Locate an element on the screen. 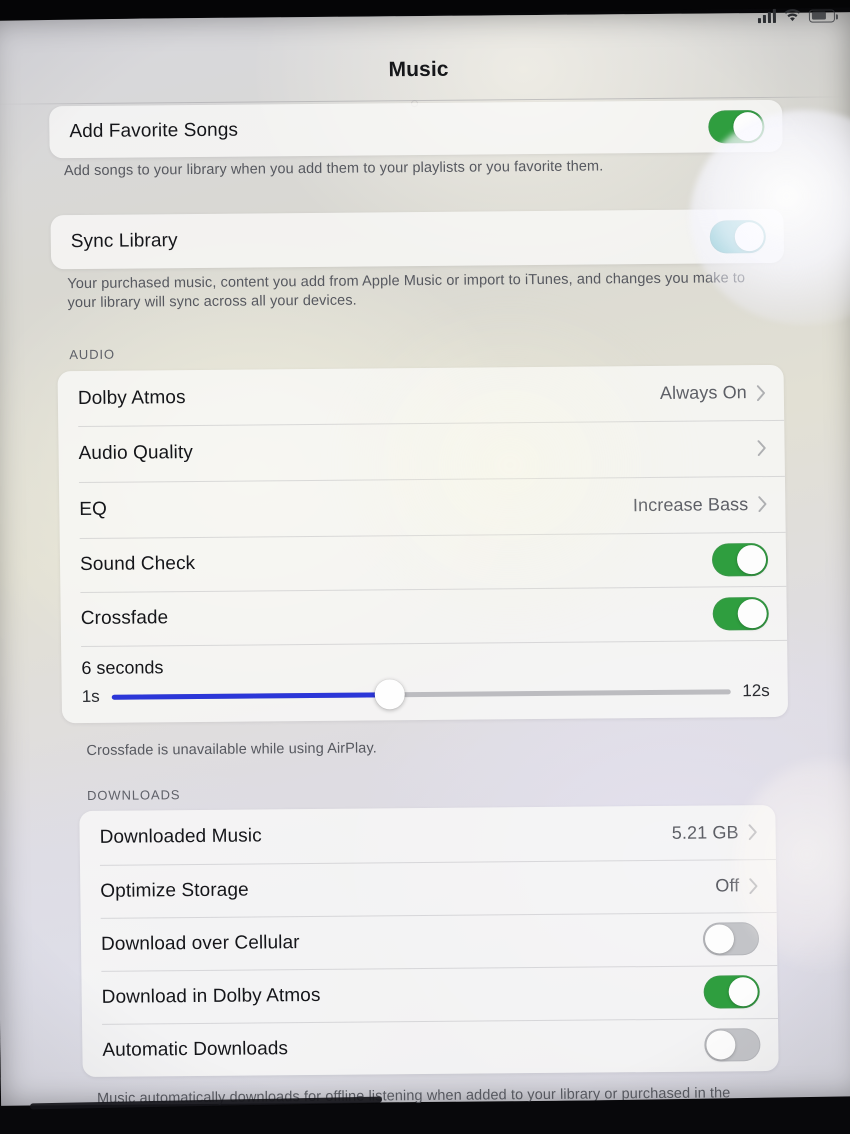 This screenshot has width=850, height=1134. row-label: Dolby Atmos is located at coordinates (131, 397).